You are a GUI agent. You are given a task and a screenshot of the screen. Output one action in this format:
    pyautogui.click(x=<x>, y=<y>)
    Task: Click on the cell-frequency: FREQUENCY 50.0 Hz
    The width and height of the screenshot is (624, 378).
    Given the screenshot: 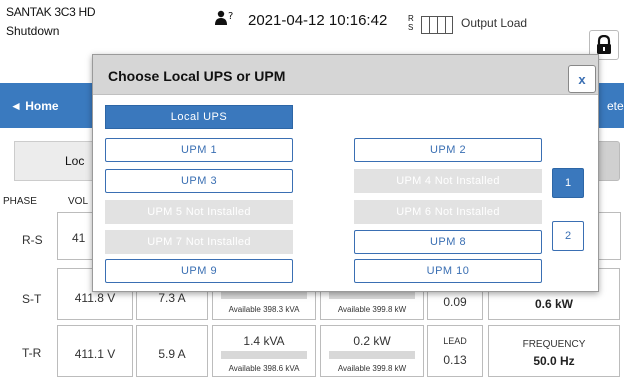 What is the action you would take?
    pyautogui.click(x=554, y=351)
    